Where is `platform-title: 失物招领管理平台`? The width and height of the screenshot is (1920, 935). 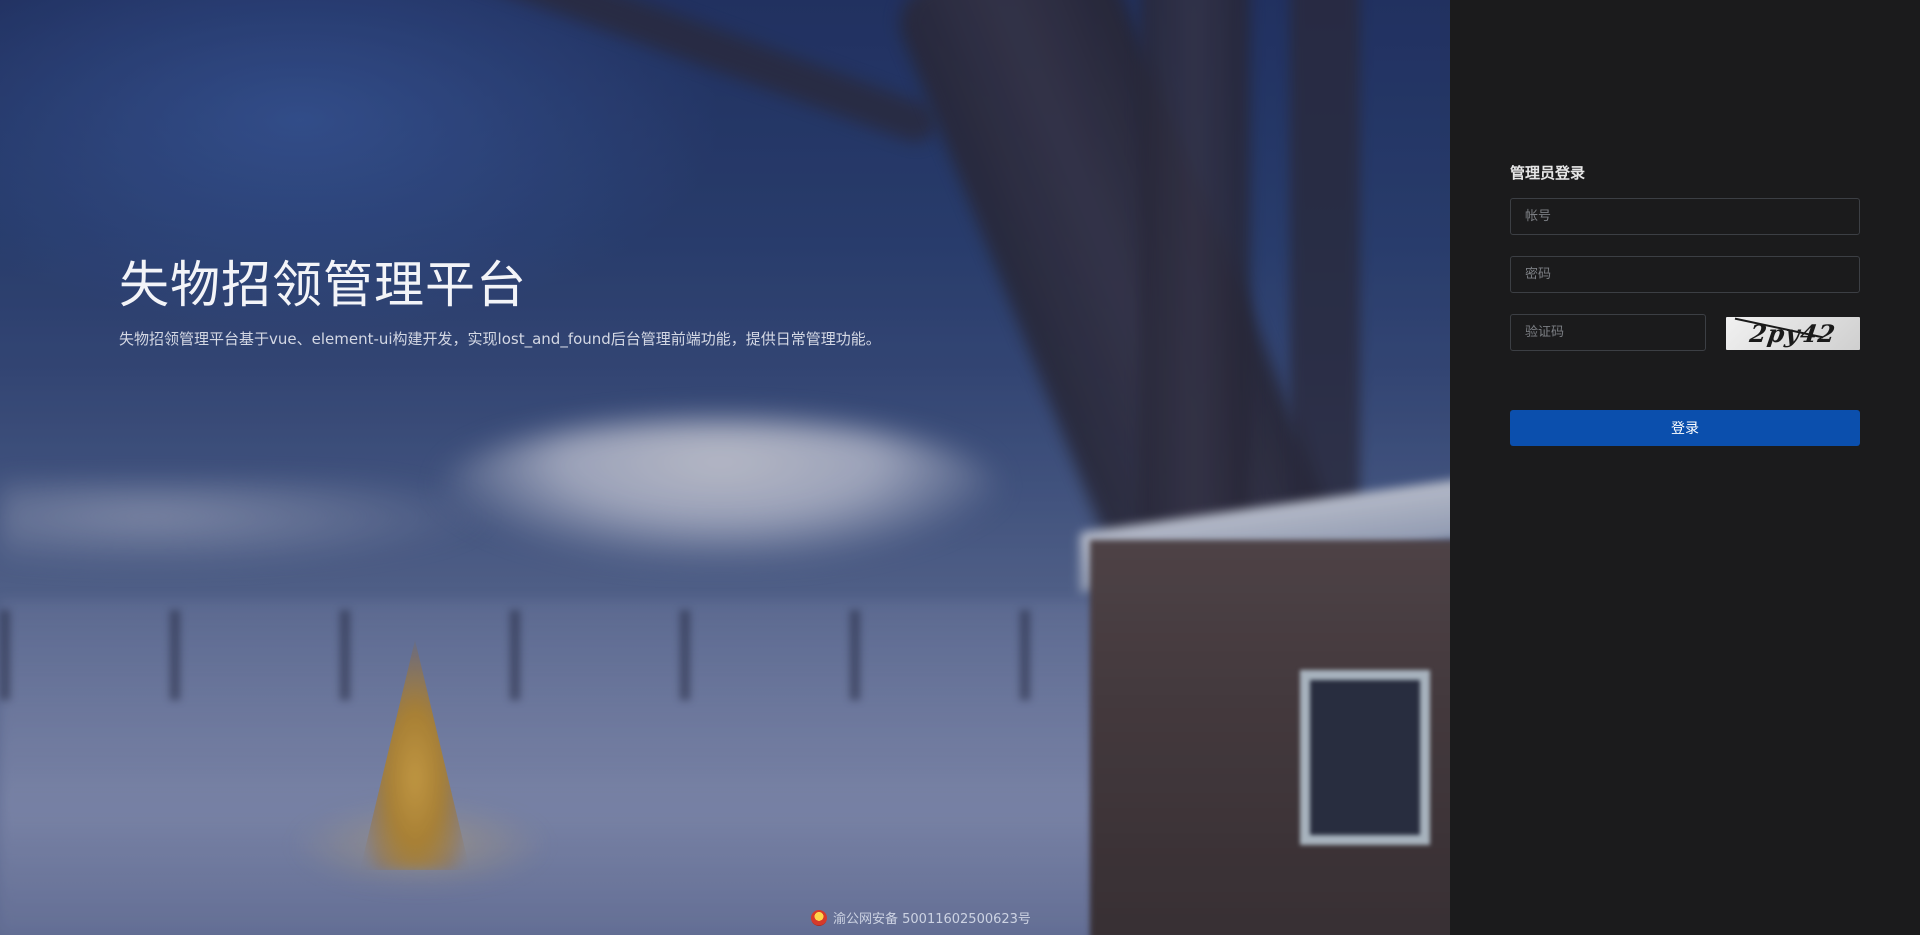 platform-title: 失物招领管理平台 is located at coordinates (323, 285).